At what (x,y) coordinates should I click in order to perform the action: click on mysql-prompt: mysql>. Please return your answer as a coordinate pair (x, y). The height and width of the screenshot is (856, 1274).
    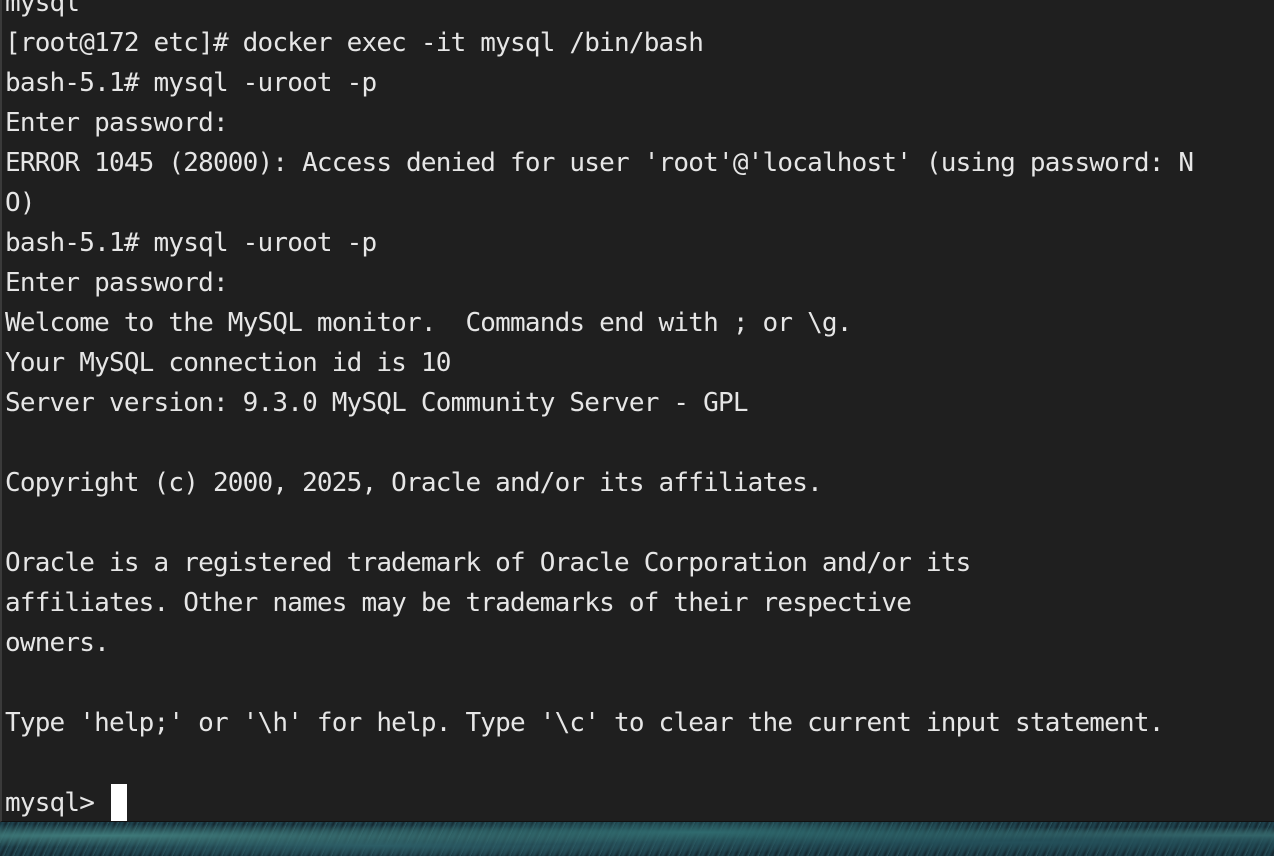
    Looking at the image, I should click on (50, 803).